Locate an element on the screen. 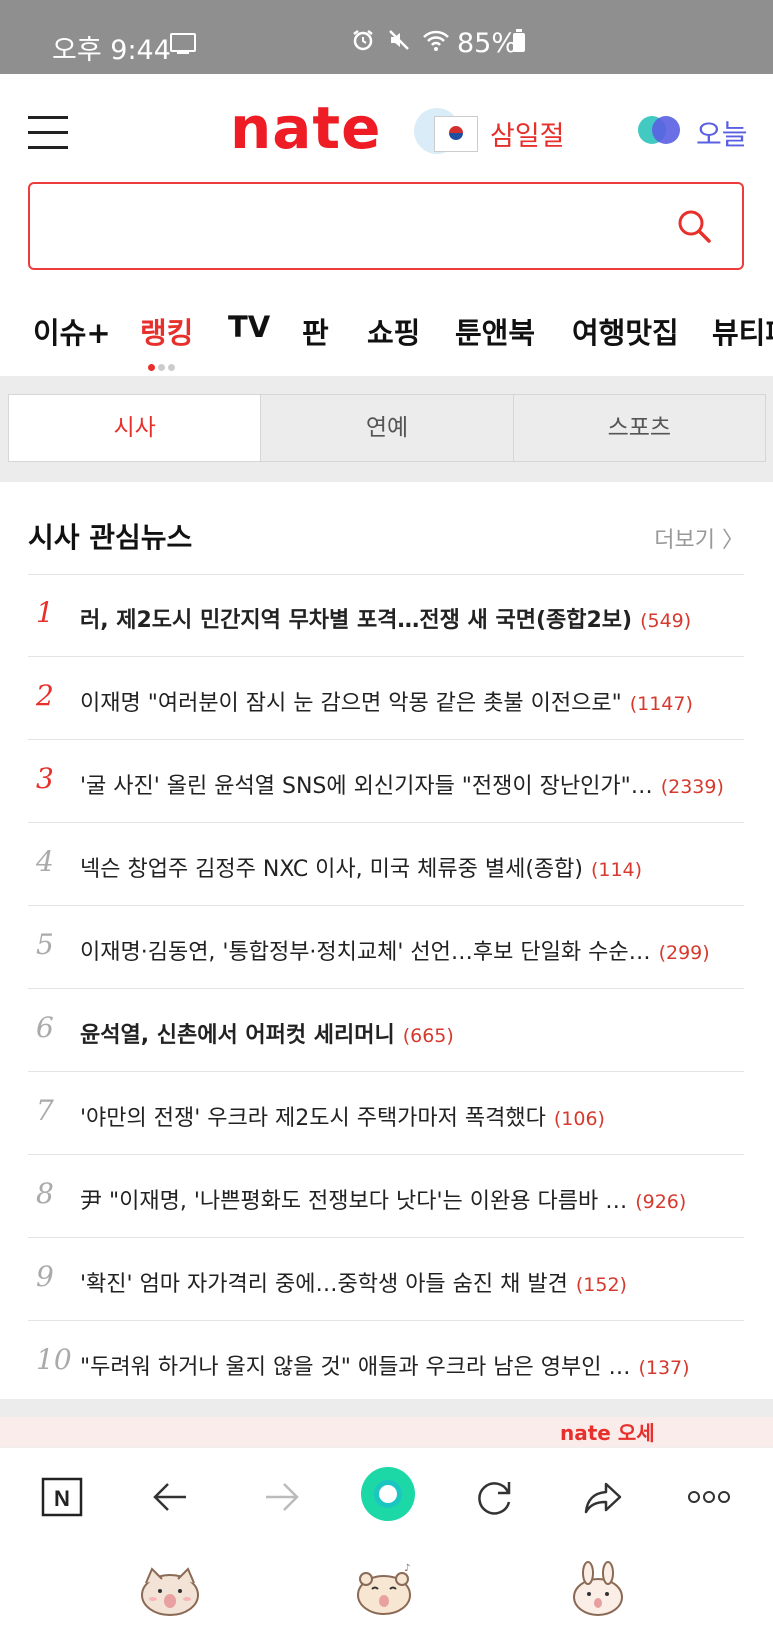  comment-count: (549) is located at coordinates (666, 621).